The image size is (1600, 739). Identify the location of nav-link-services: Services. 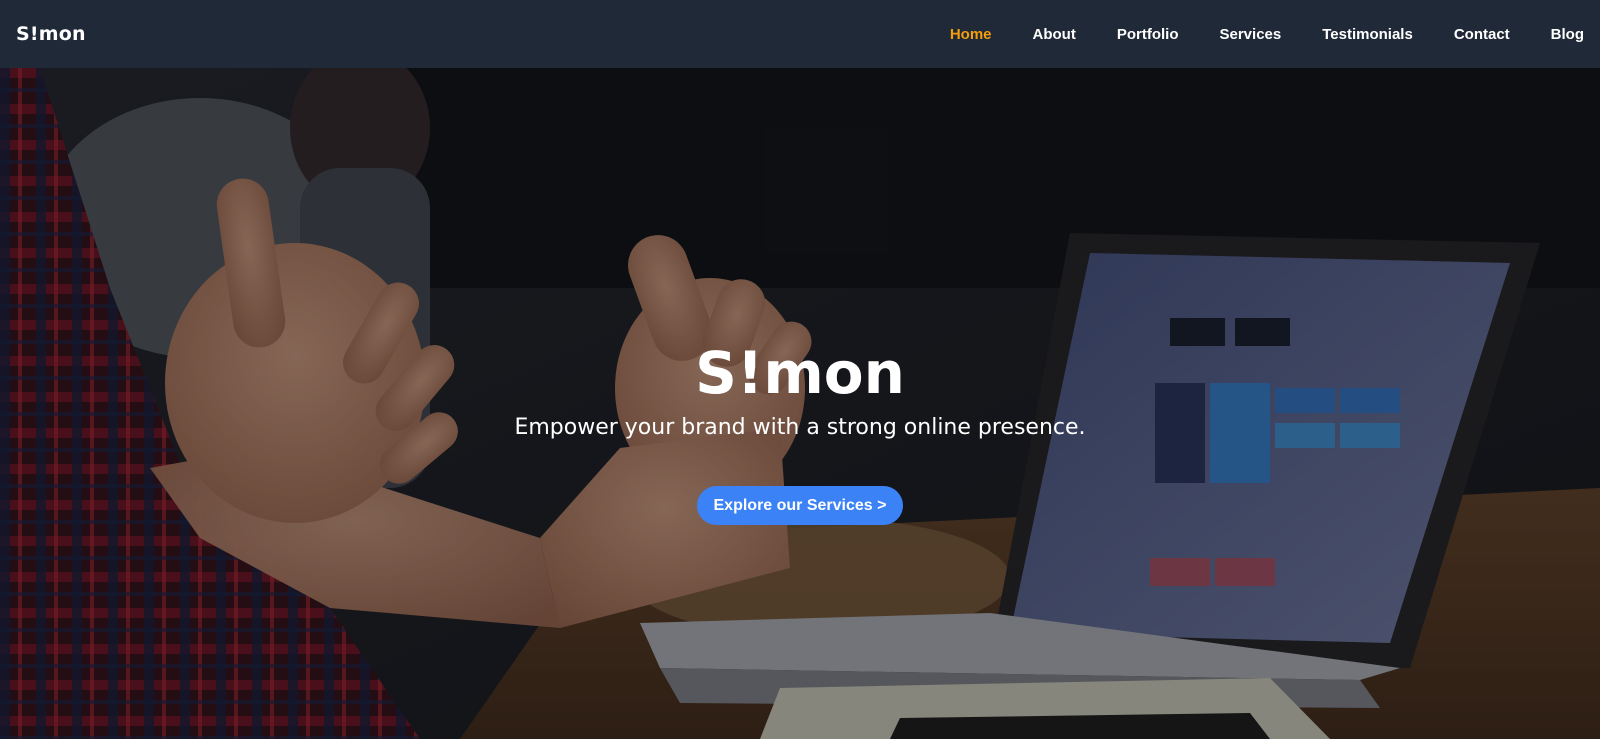
(1251, 34).